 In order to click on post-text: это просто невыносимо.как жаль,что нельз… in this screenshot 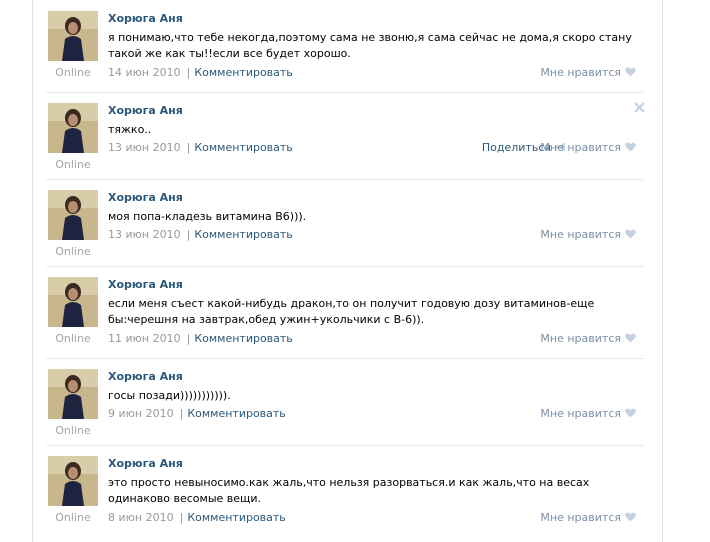, I will do `click(349, 490)`.